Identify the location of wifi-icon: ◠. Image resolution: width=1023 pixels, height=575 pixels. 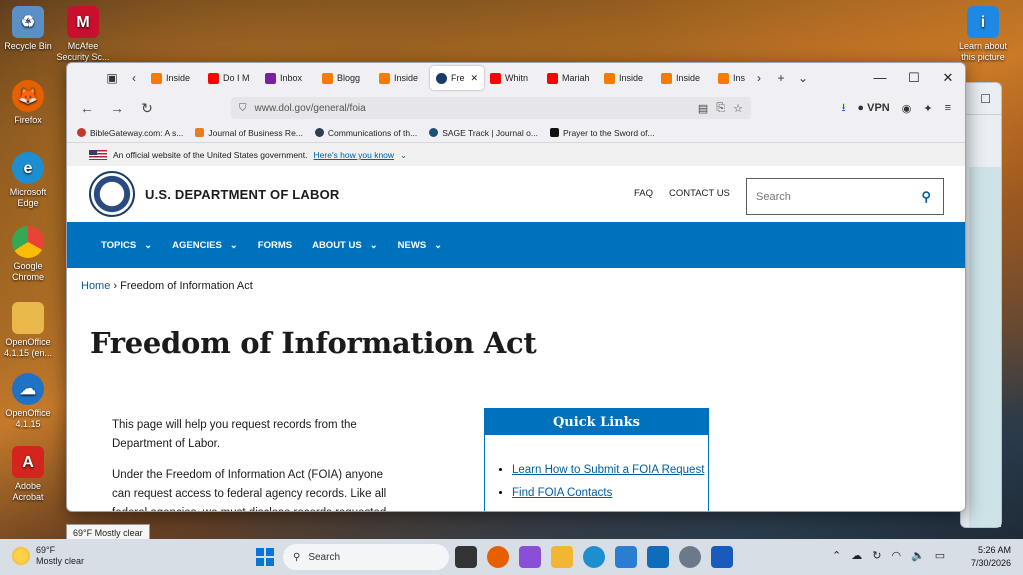
(896, 555).